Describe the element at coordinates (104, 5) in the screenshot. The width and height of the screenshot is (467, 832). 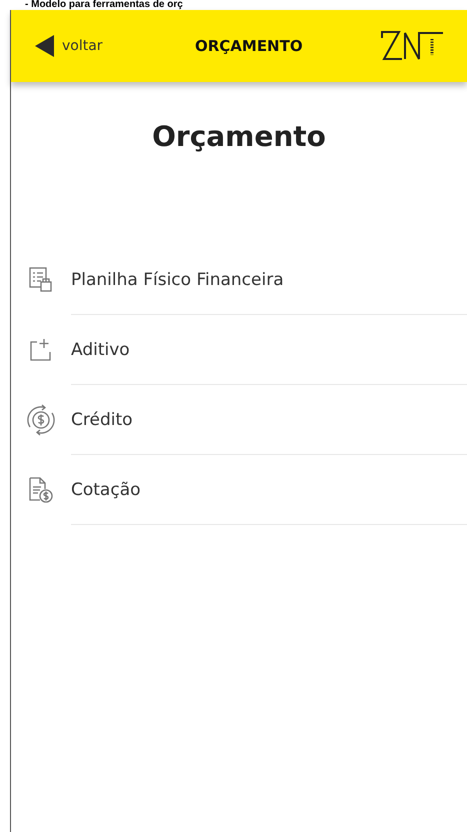
I see `caption-text: - Modelo para ferramentas de orç` at that location.